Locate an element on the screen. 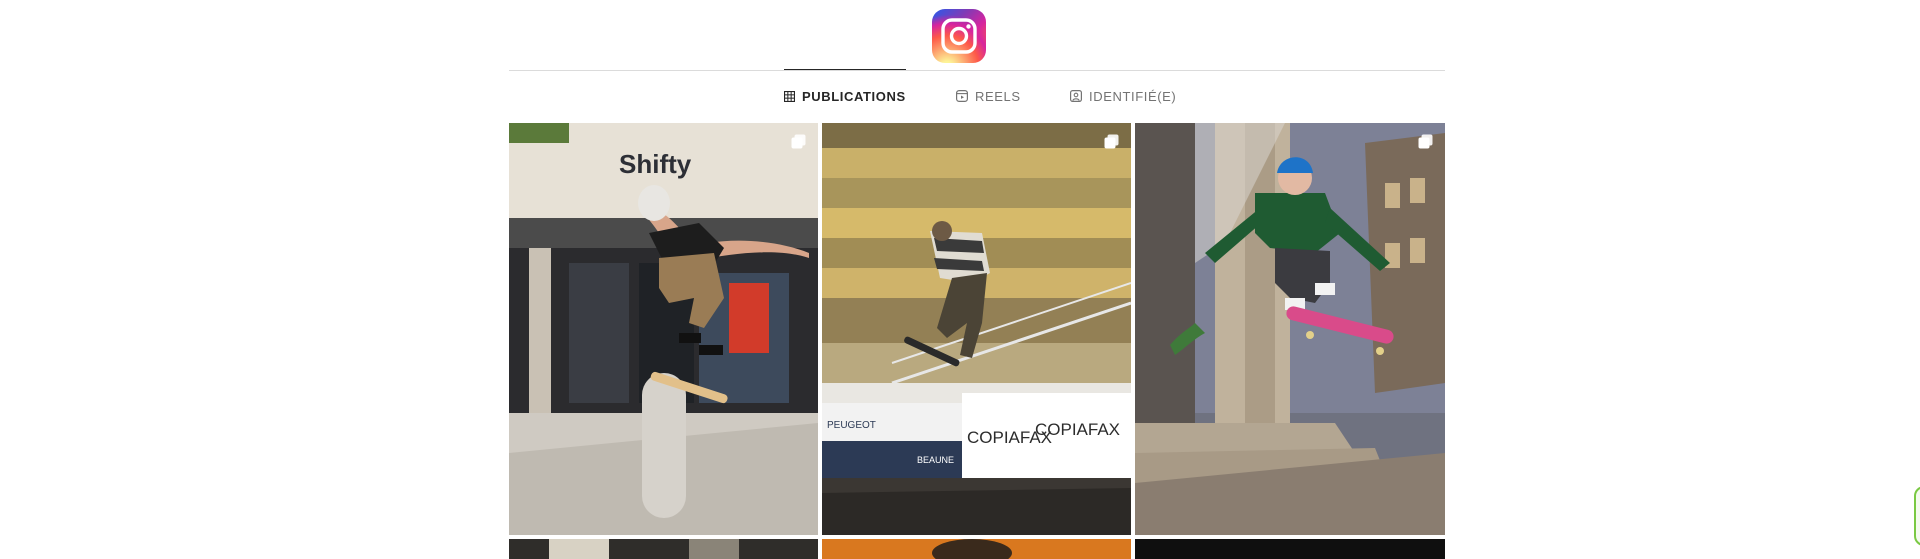 Image resolution: width=1920 pixels, height=559 pixels. post-photo-skater-shop: Shifty is located at coordinates (663, 329).